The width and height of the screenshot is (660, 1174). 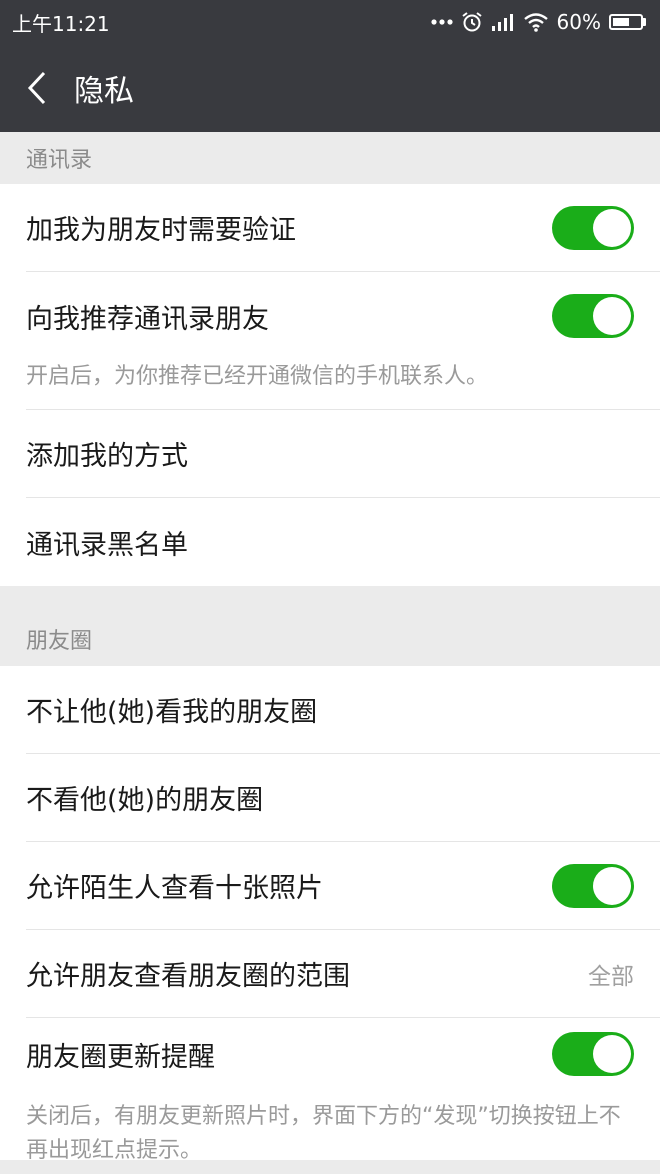 What do you see at coordinates (343, 316) in the screenshot?
I see `row-recommend-contacts: 向我推荐通讯录朋友` at bounding box center [343, 316].